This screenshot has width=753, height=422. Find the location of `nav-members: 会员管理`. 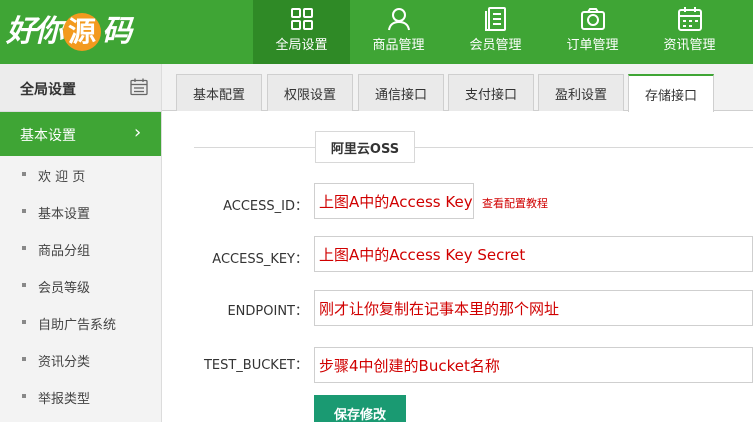

nav-members: 会员管理 is located at coordinates (495, 32).